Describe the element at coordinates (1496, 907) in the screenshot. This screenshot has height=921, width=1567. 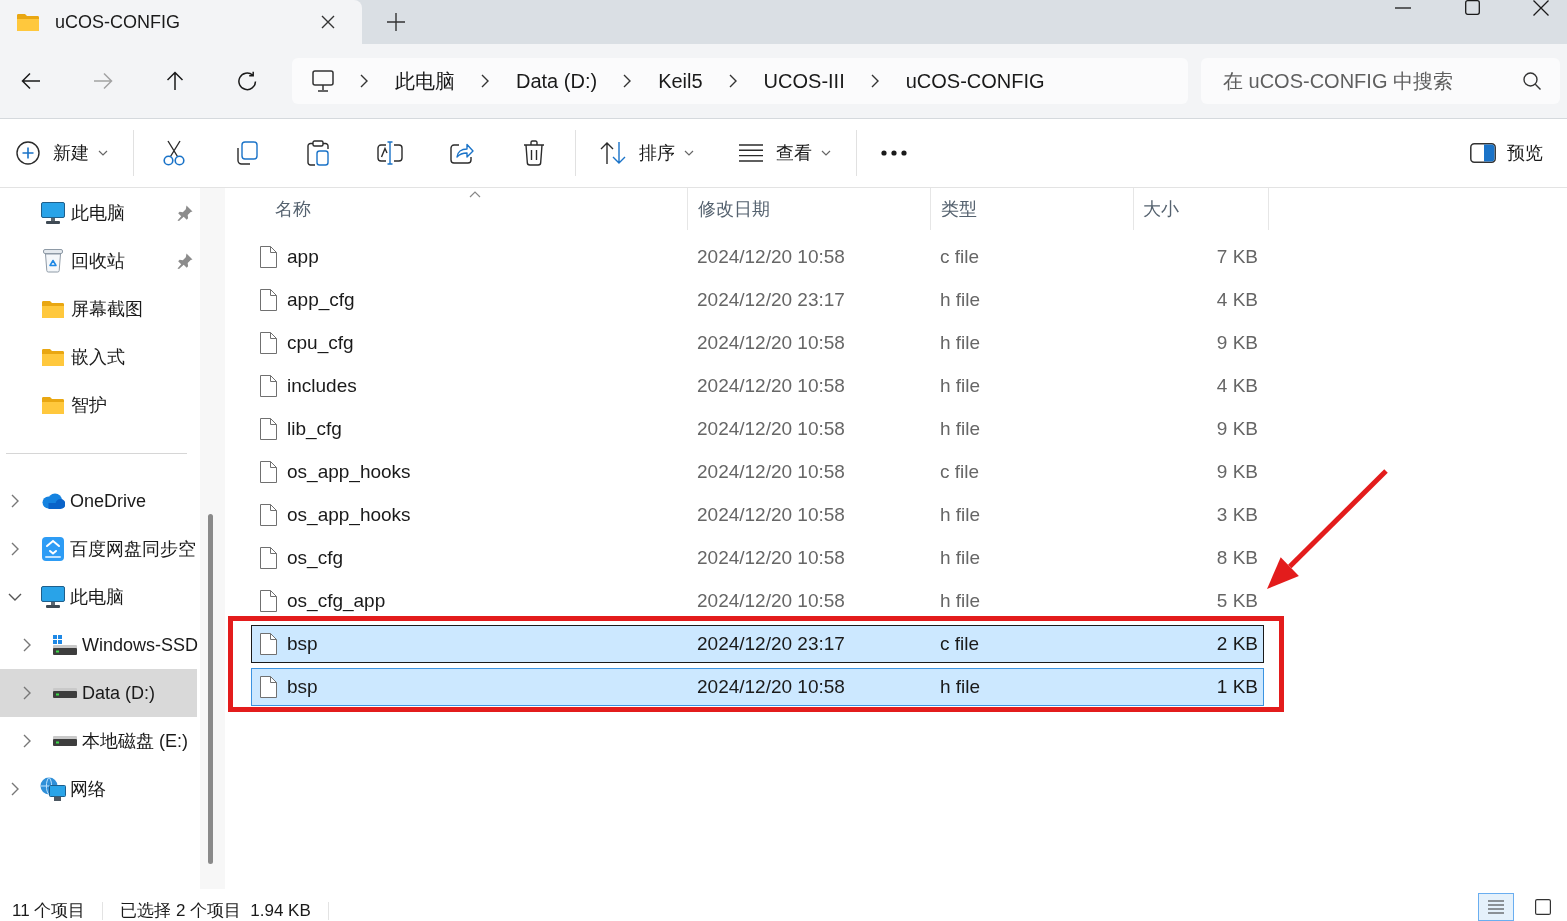
I see `details-view-button` at that location.